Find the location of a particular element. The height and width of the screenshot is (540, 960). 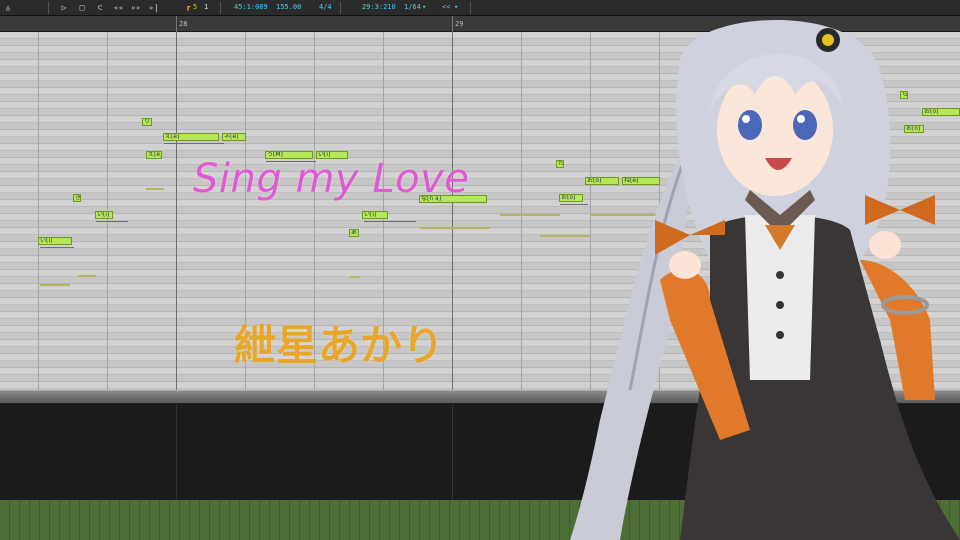

note-block: ネ[e] is located at coordinates (234, 137).